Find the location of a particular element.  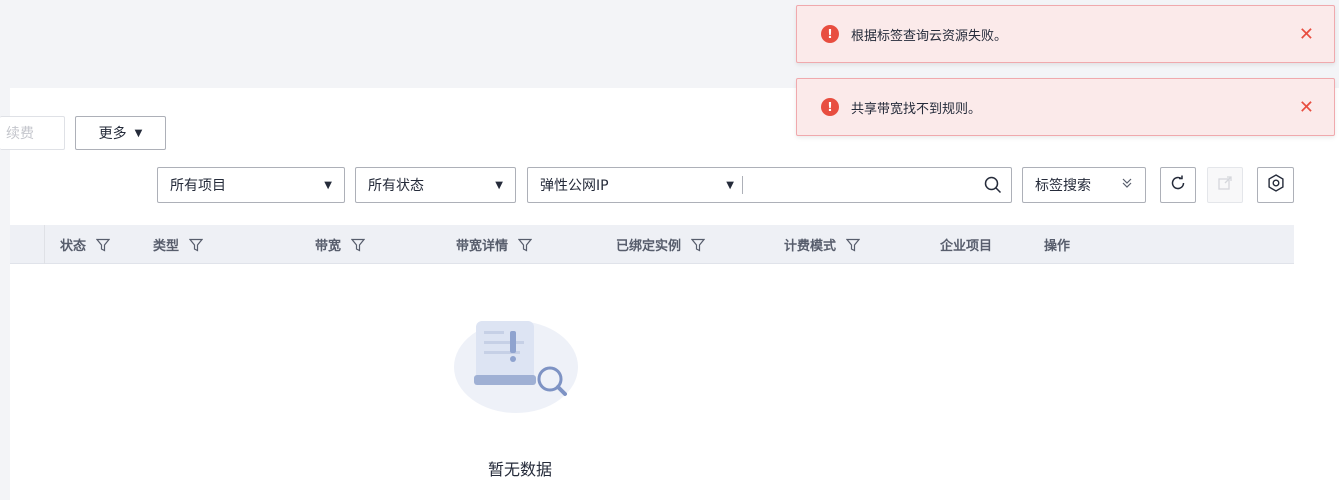

column-type: 类型 is located at coordinates (178, 244).